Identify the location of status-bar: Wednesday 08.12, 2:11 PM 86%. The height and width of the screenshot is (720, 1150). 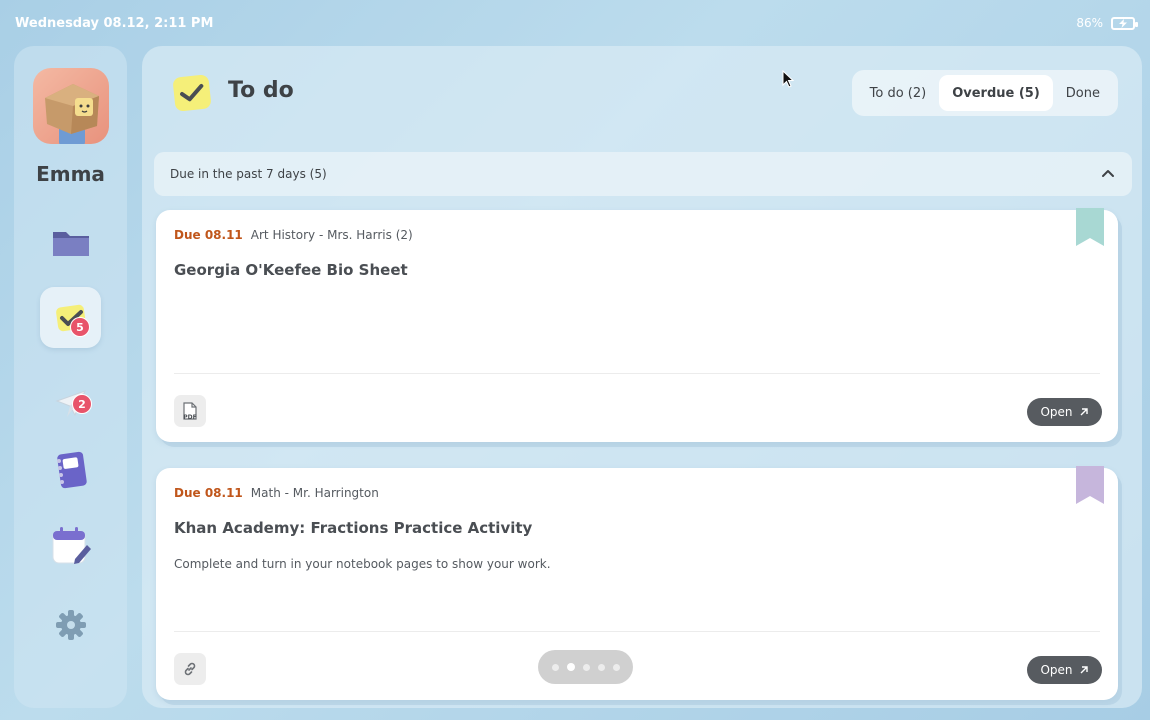
(575, 23).